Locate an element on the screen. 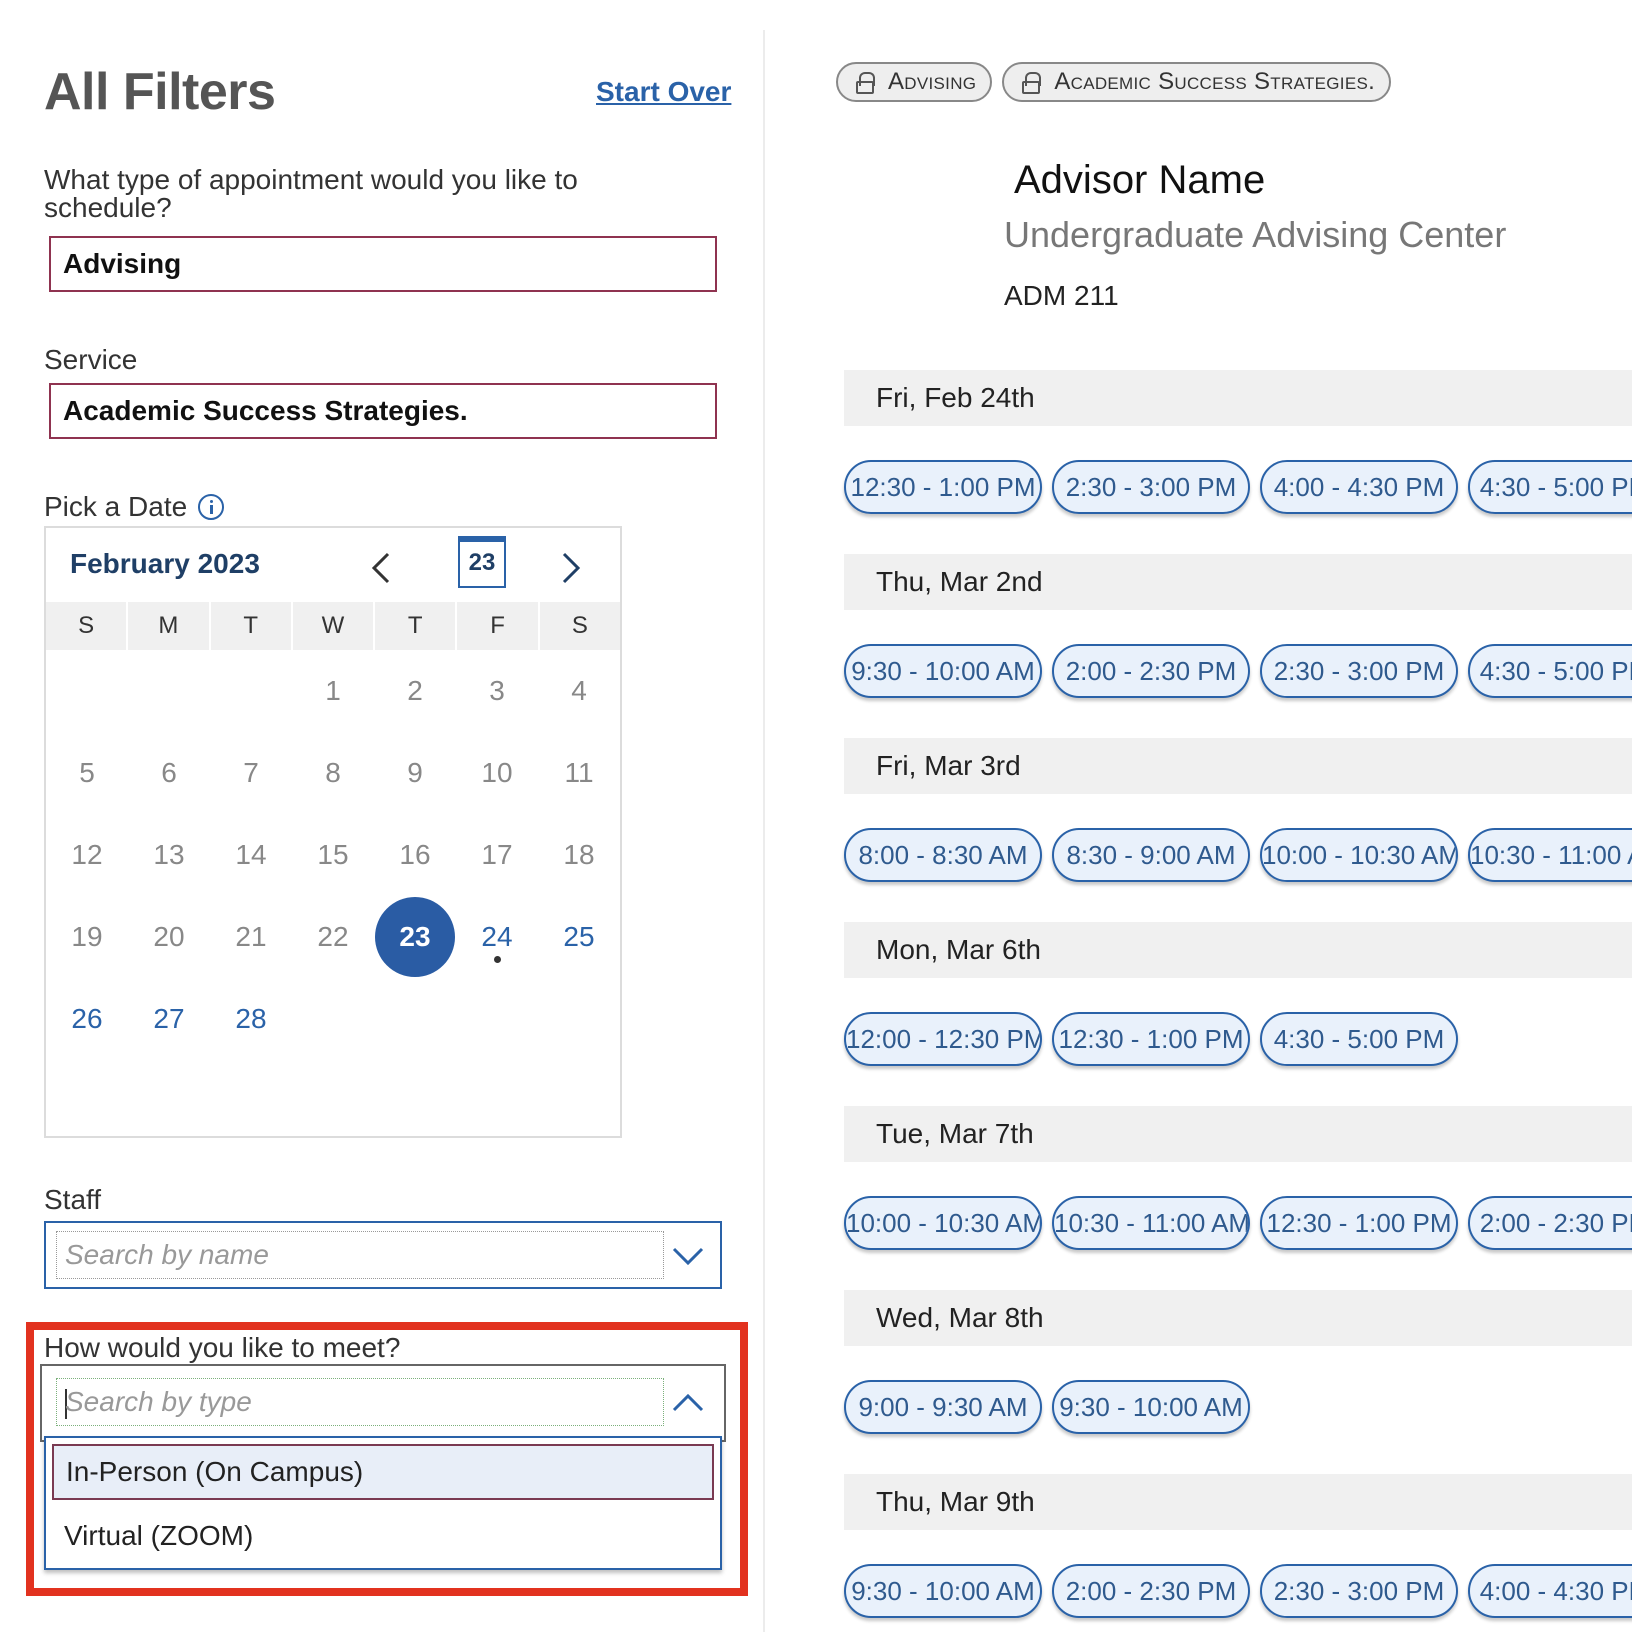 This screenshot has height=1632, width=1632. day-number: 3 is located at coordinates (497, 690).